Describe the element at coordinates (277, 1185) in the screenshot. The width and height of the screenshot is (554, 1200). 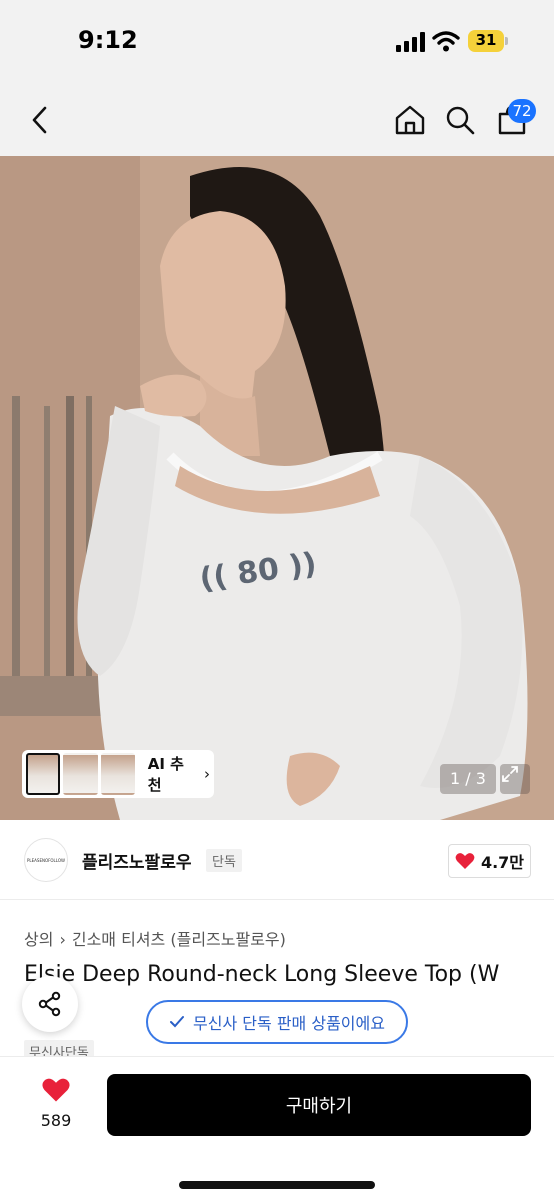
I see `home-indicator` at that location.